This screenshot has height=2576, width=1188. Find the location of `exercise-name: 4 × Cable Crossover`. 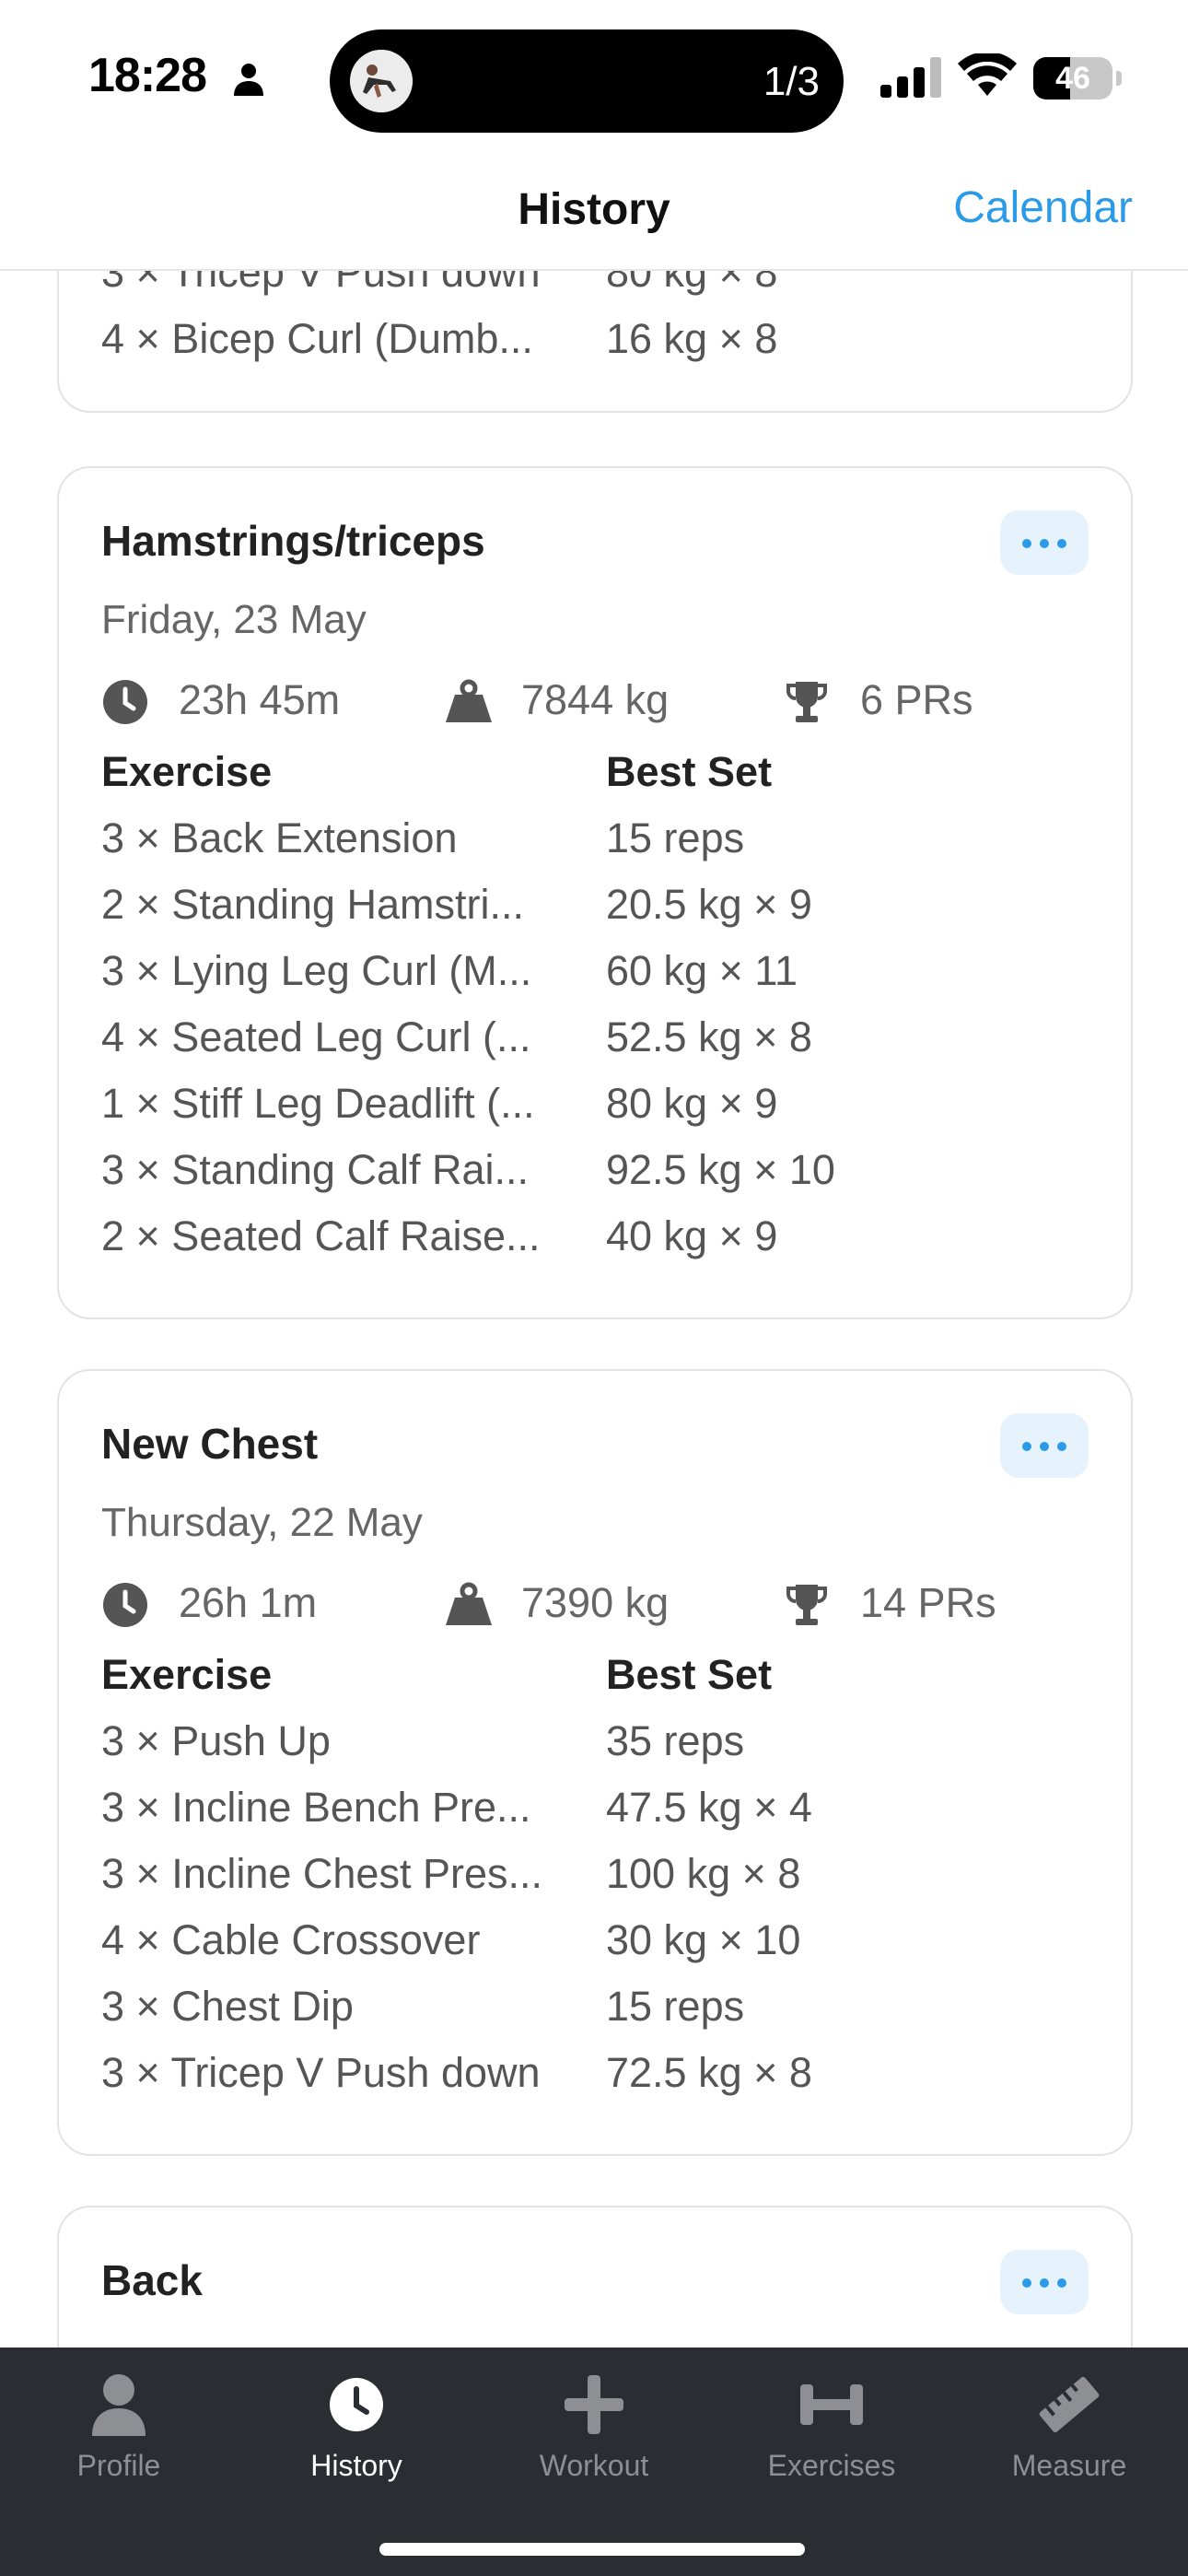

exercise-name: 4 × Cable Crossover is located at coordinates (291, 1939).